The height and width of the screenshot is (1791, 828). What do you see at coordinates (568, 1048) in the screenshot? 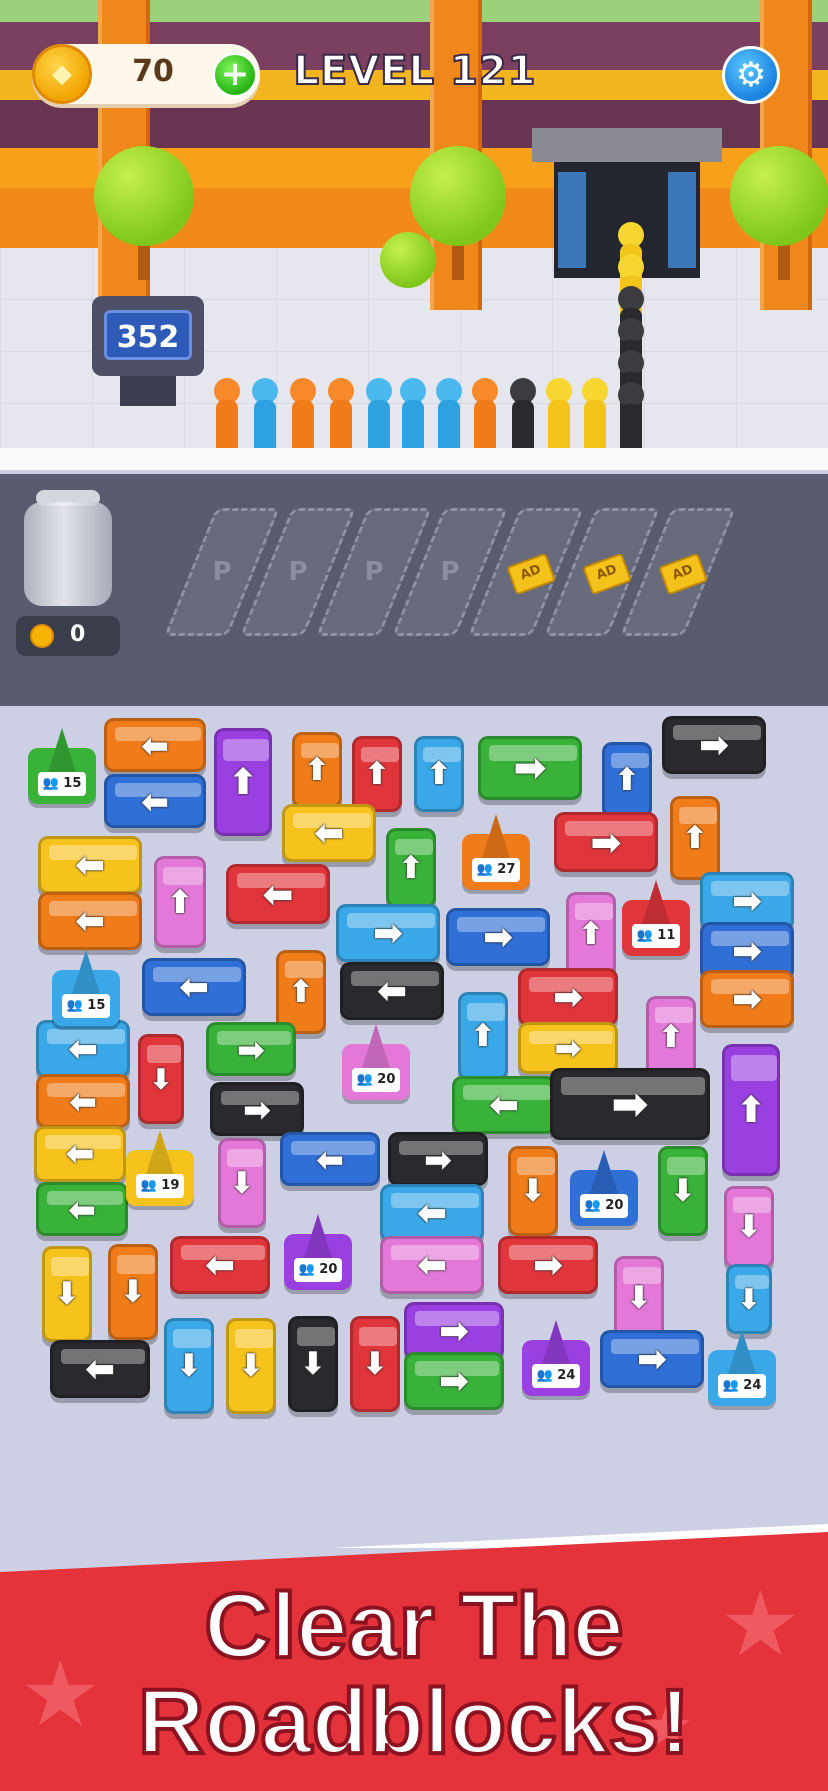
I see `yellow-car-right: ➡` at bounding box center [568, 1048].